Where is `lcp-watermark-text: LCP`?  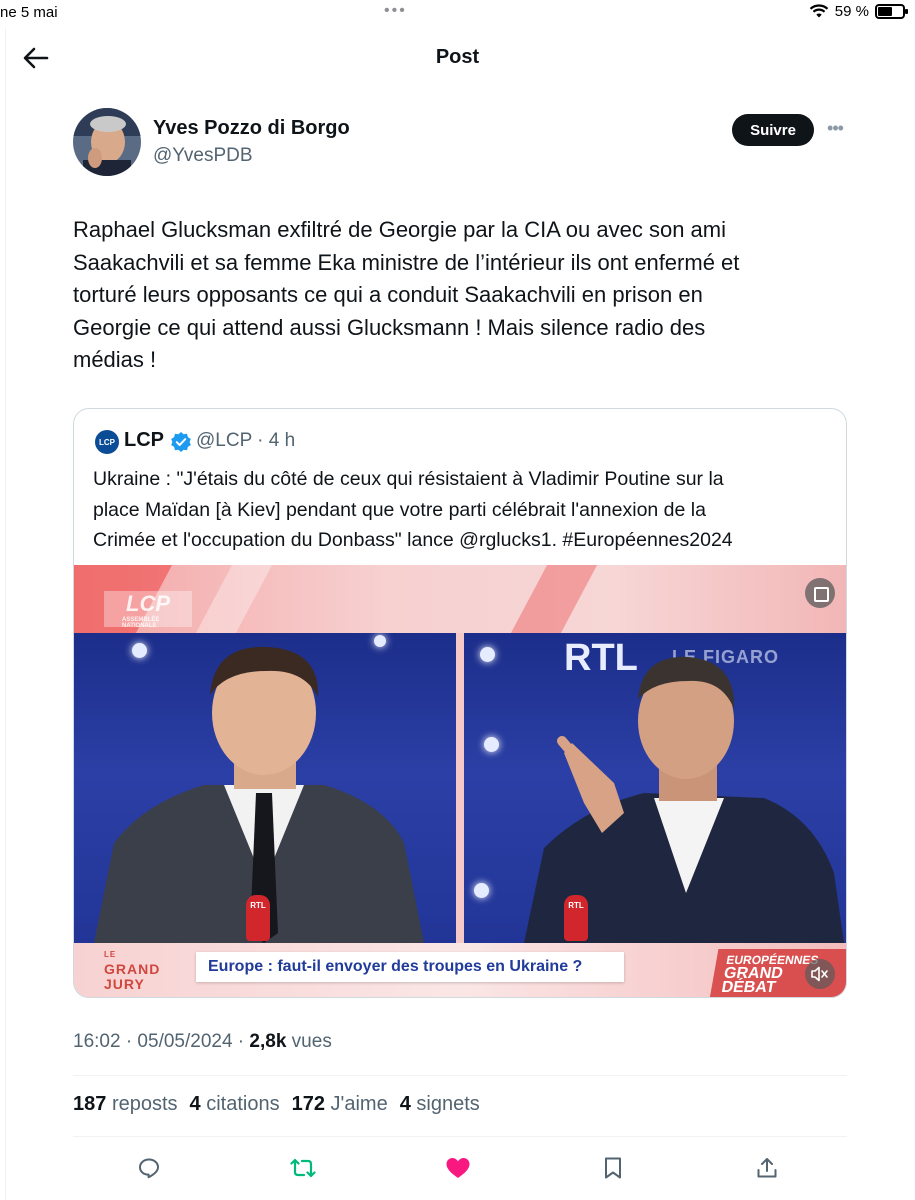
lcp-watermark-text: LCP is located at coordinates (148, 603).